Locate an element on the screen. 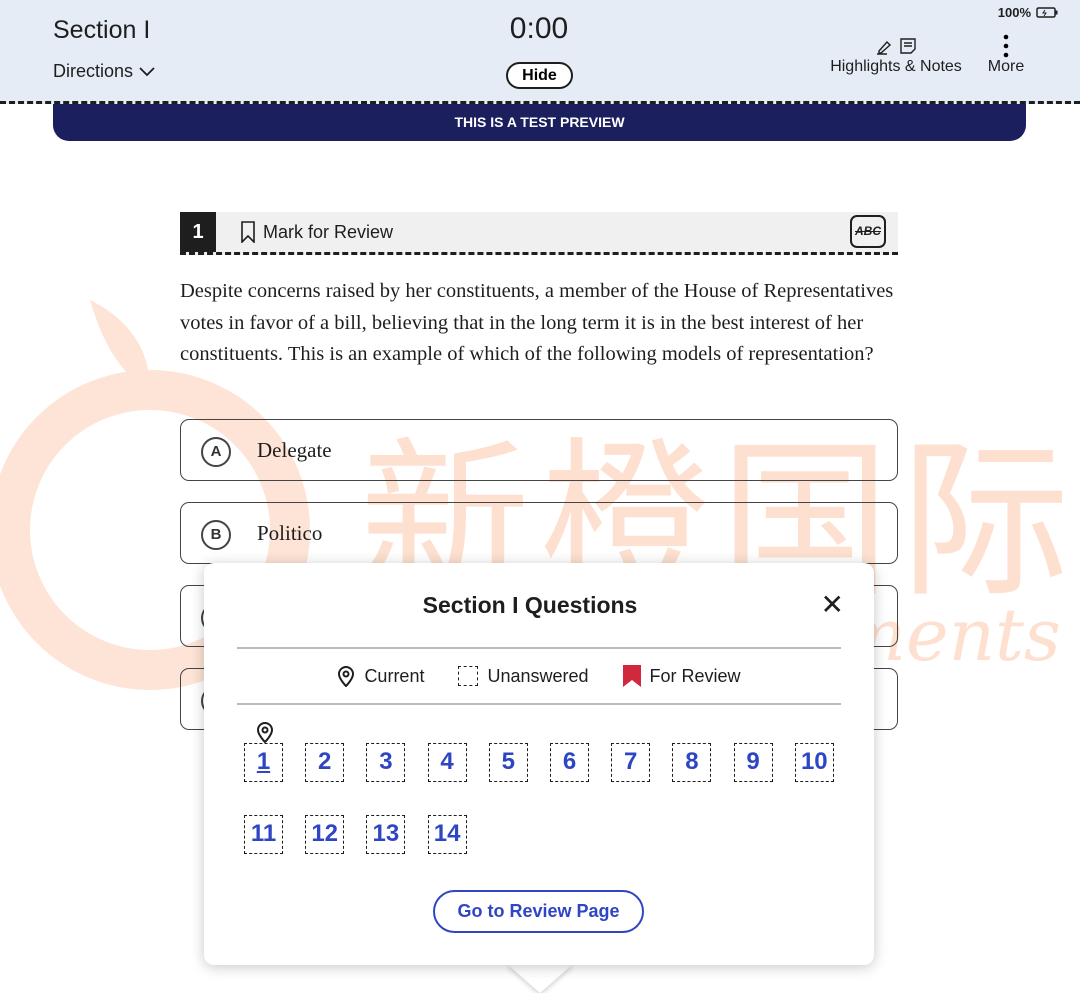  question-nav-9: 9 is located at coordinates (753, 762).